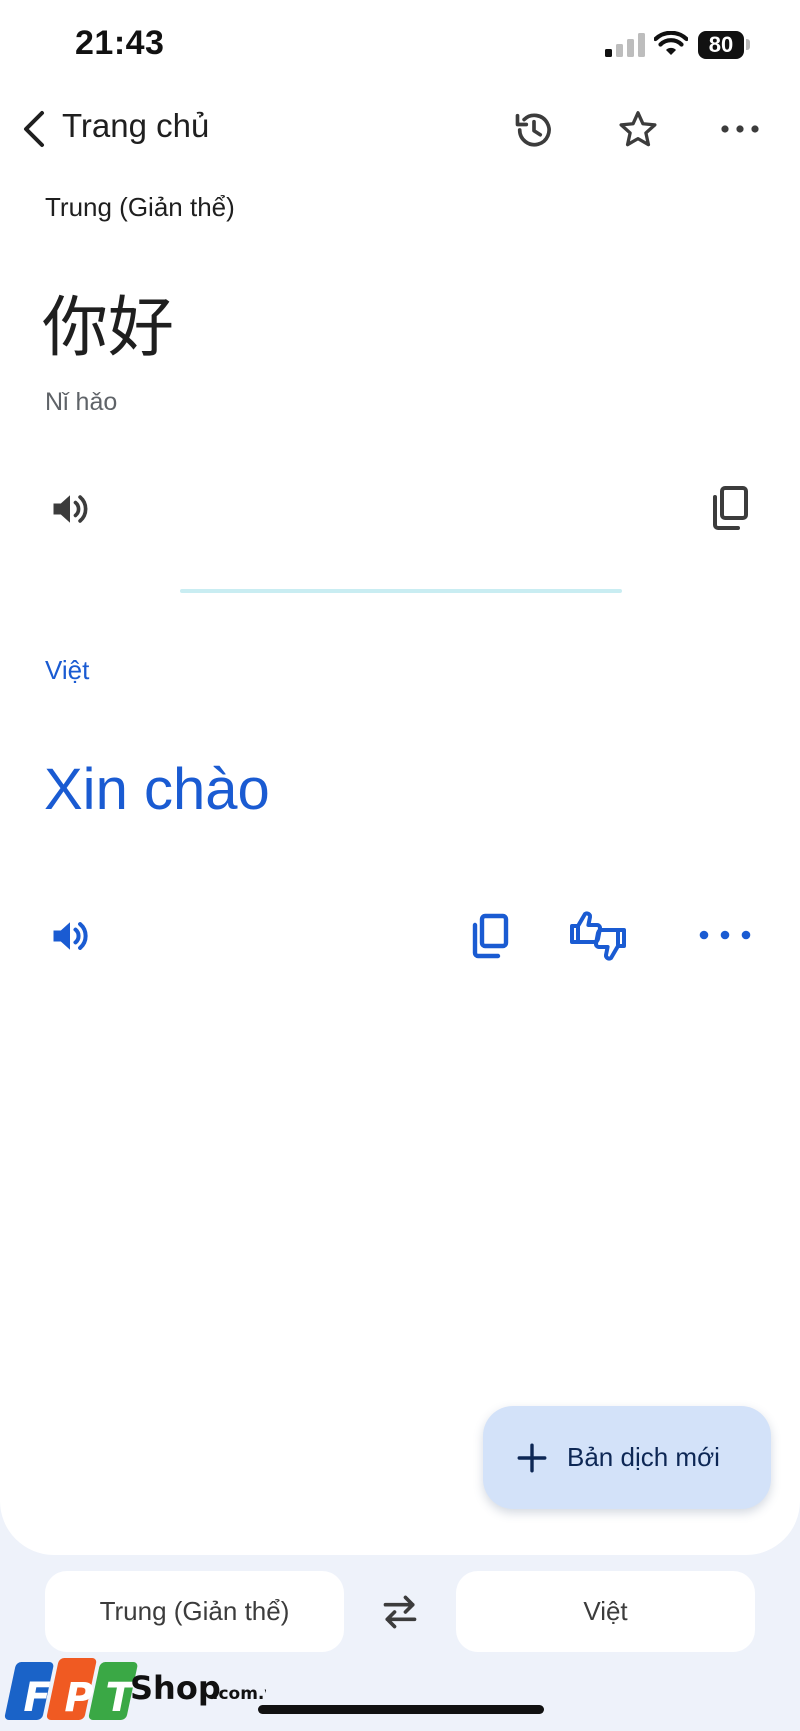 The width and height of the screenshot is (800, 1731). I want to click on svg-text: Shop, so click(175, 1688).